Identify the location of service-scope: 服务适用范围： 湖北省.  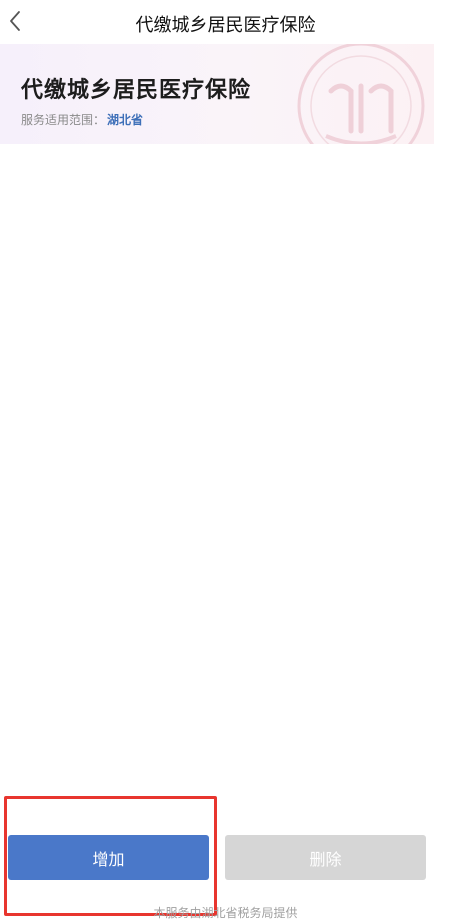
(82, 119).